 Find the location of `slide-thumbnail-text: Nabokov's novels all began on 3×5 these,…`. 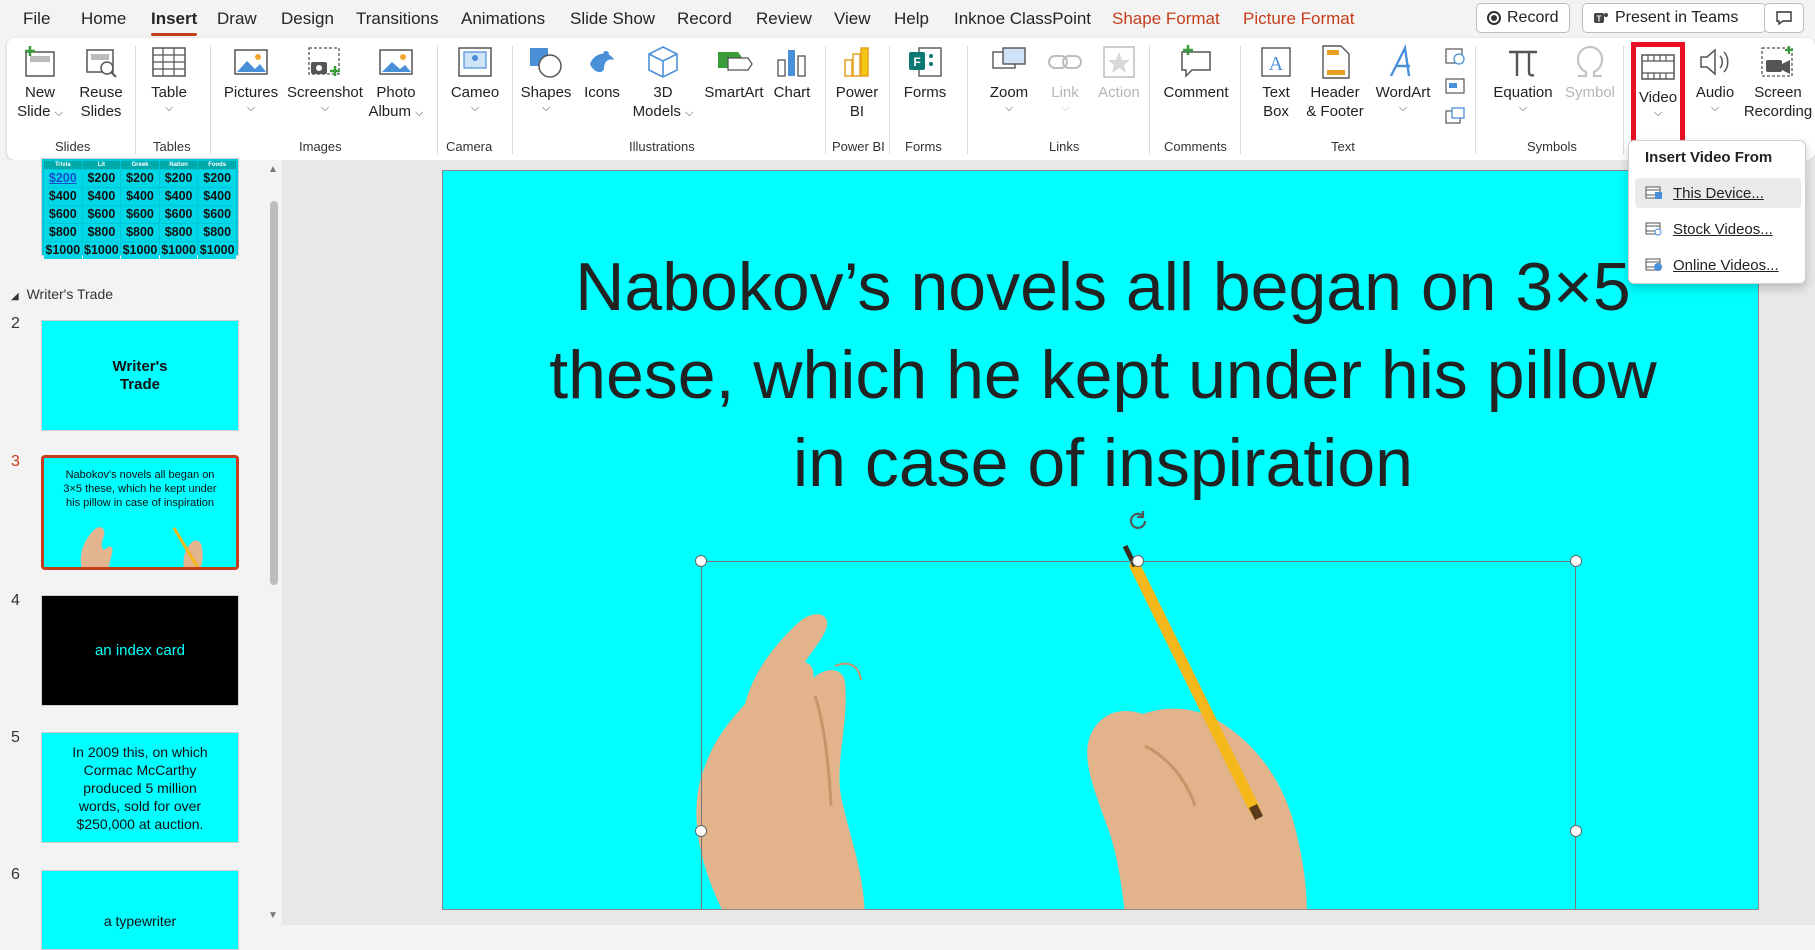

slide-thumbnail-text: Nabokov's novels all began on 3×5 these,… is located at coordinates (140, 489).